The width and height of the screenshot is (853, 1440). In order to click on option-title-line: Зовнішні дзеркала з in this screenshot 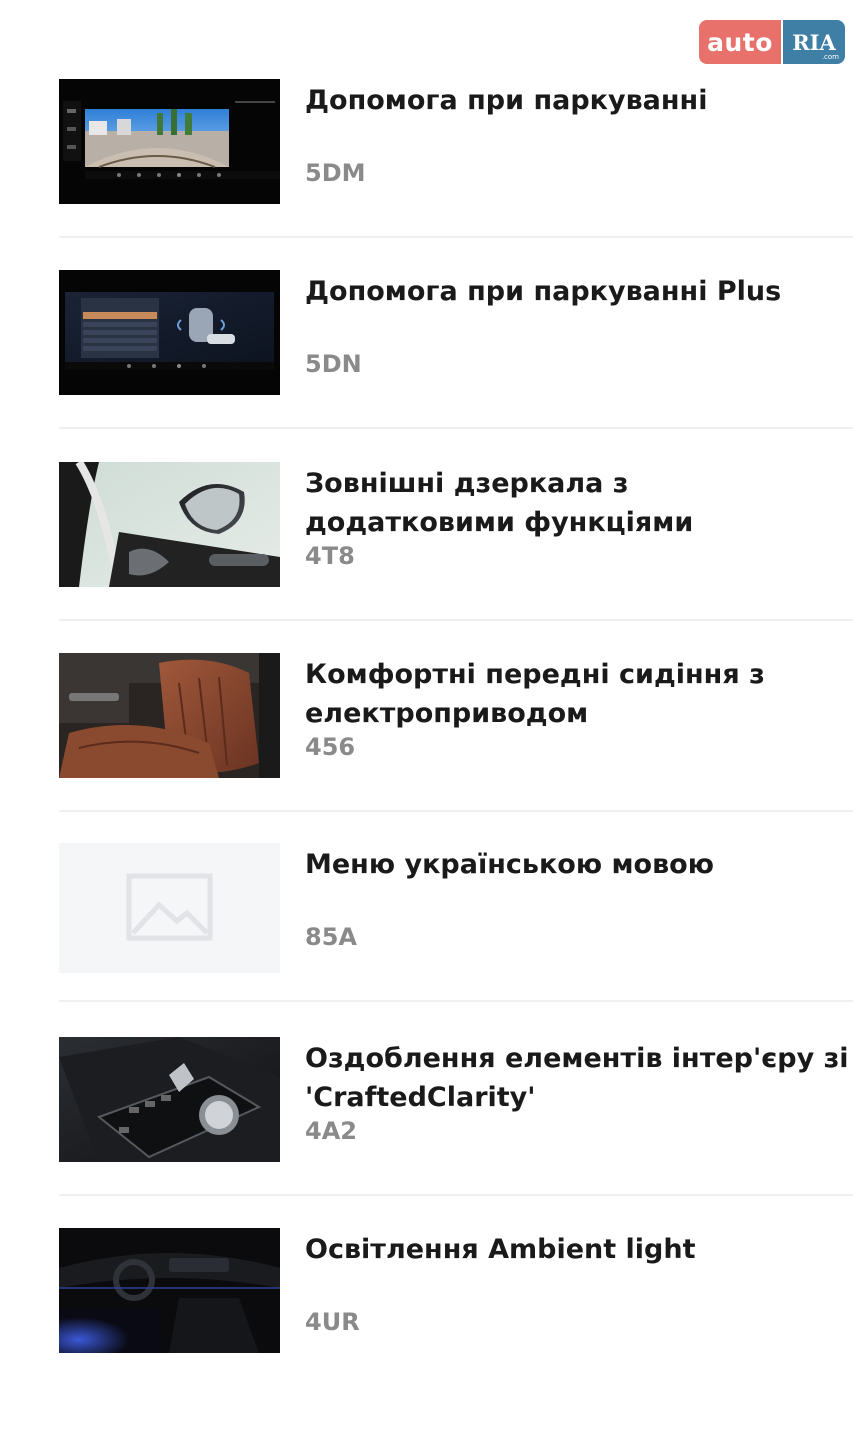, I will do `click(467, 483)`.